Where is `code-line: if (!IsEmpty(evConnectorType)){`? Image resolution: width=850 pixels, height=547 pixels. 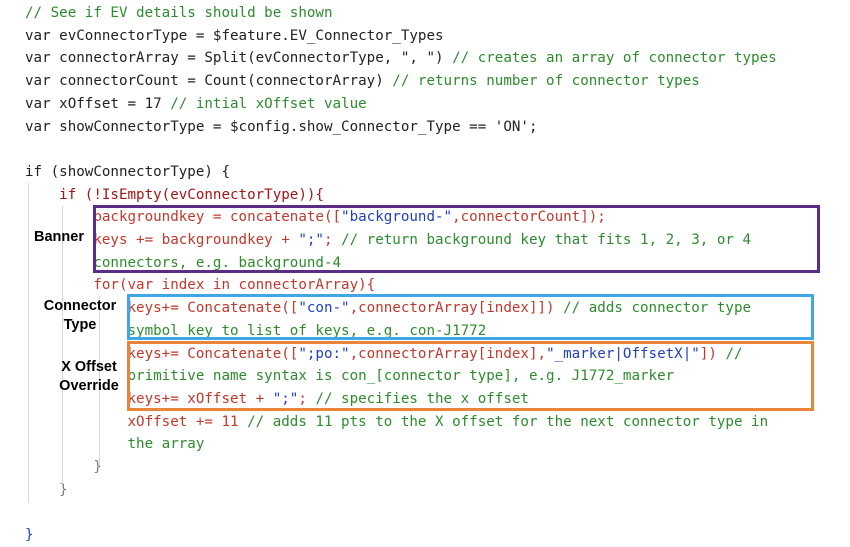 code-line: if (!IsEmpty(evConnectorType)){ is located at coordinates (174, 195).